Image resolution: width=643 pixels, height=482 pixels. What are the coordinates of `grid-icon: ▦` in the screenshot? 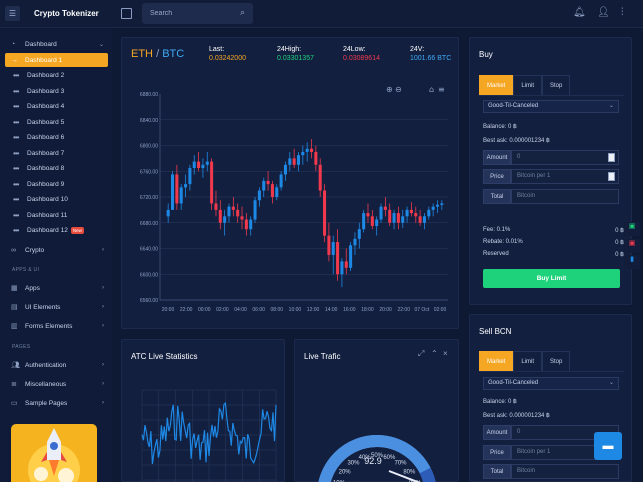 It's located at (14, 288).